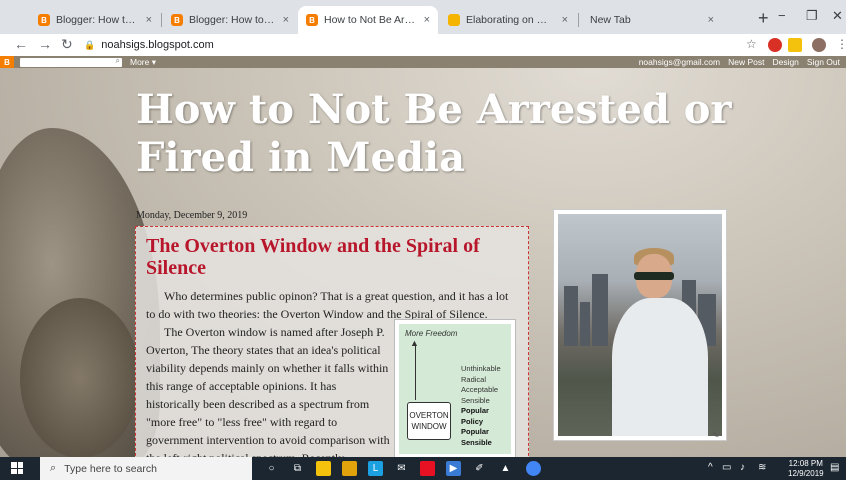 The width and height of the screenshot is (846, 480). I want to click on url-text: noahsigs.blogspot.com, so click(157, 45).